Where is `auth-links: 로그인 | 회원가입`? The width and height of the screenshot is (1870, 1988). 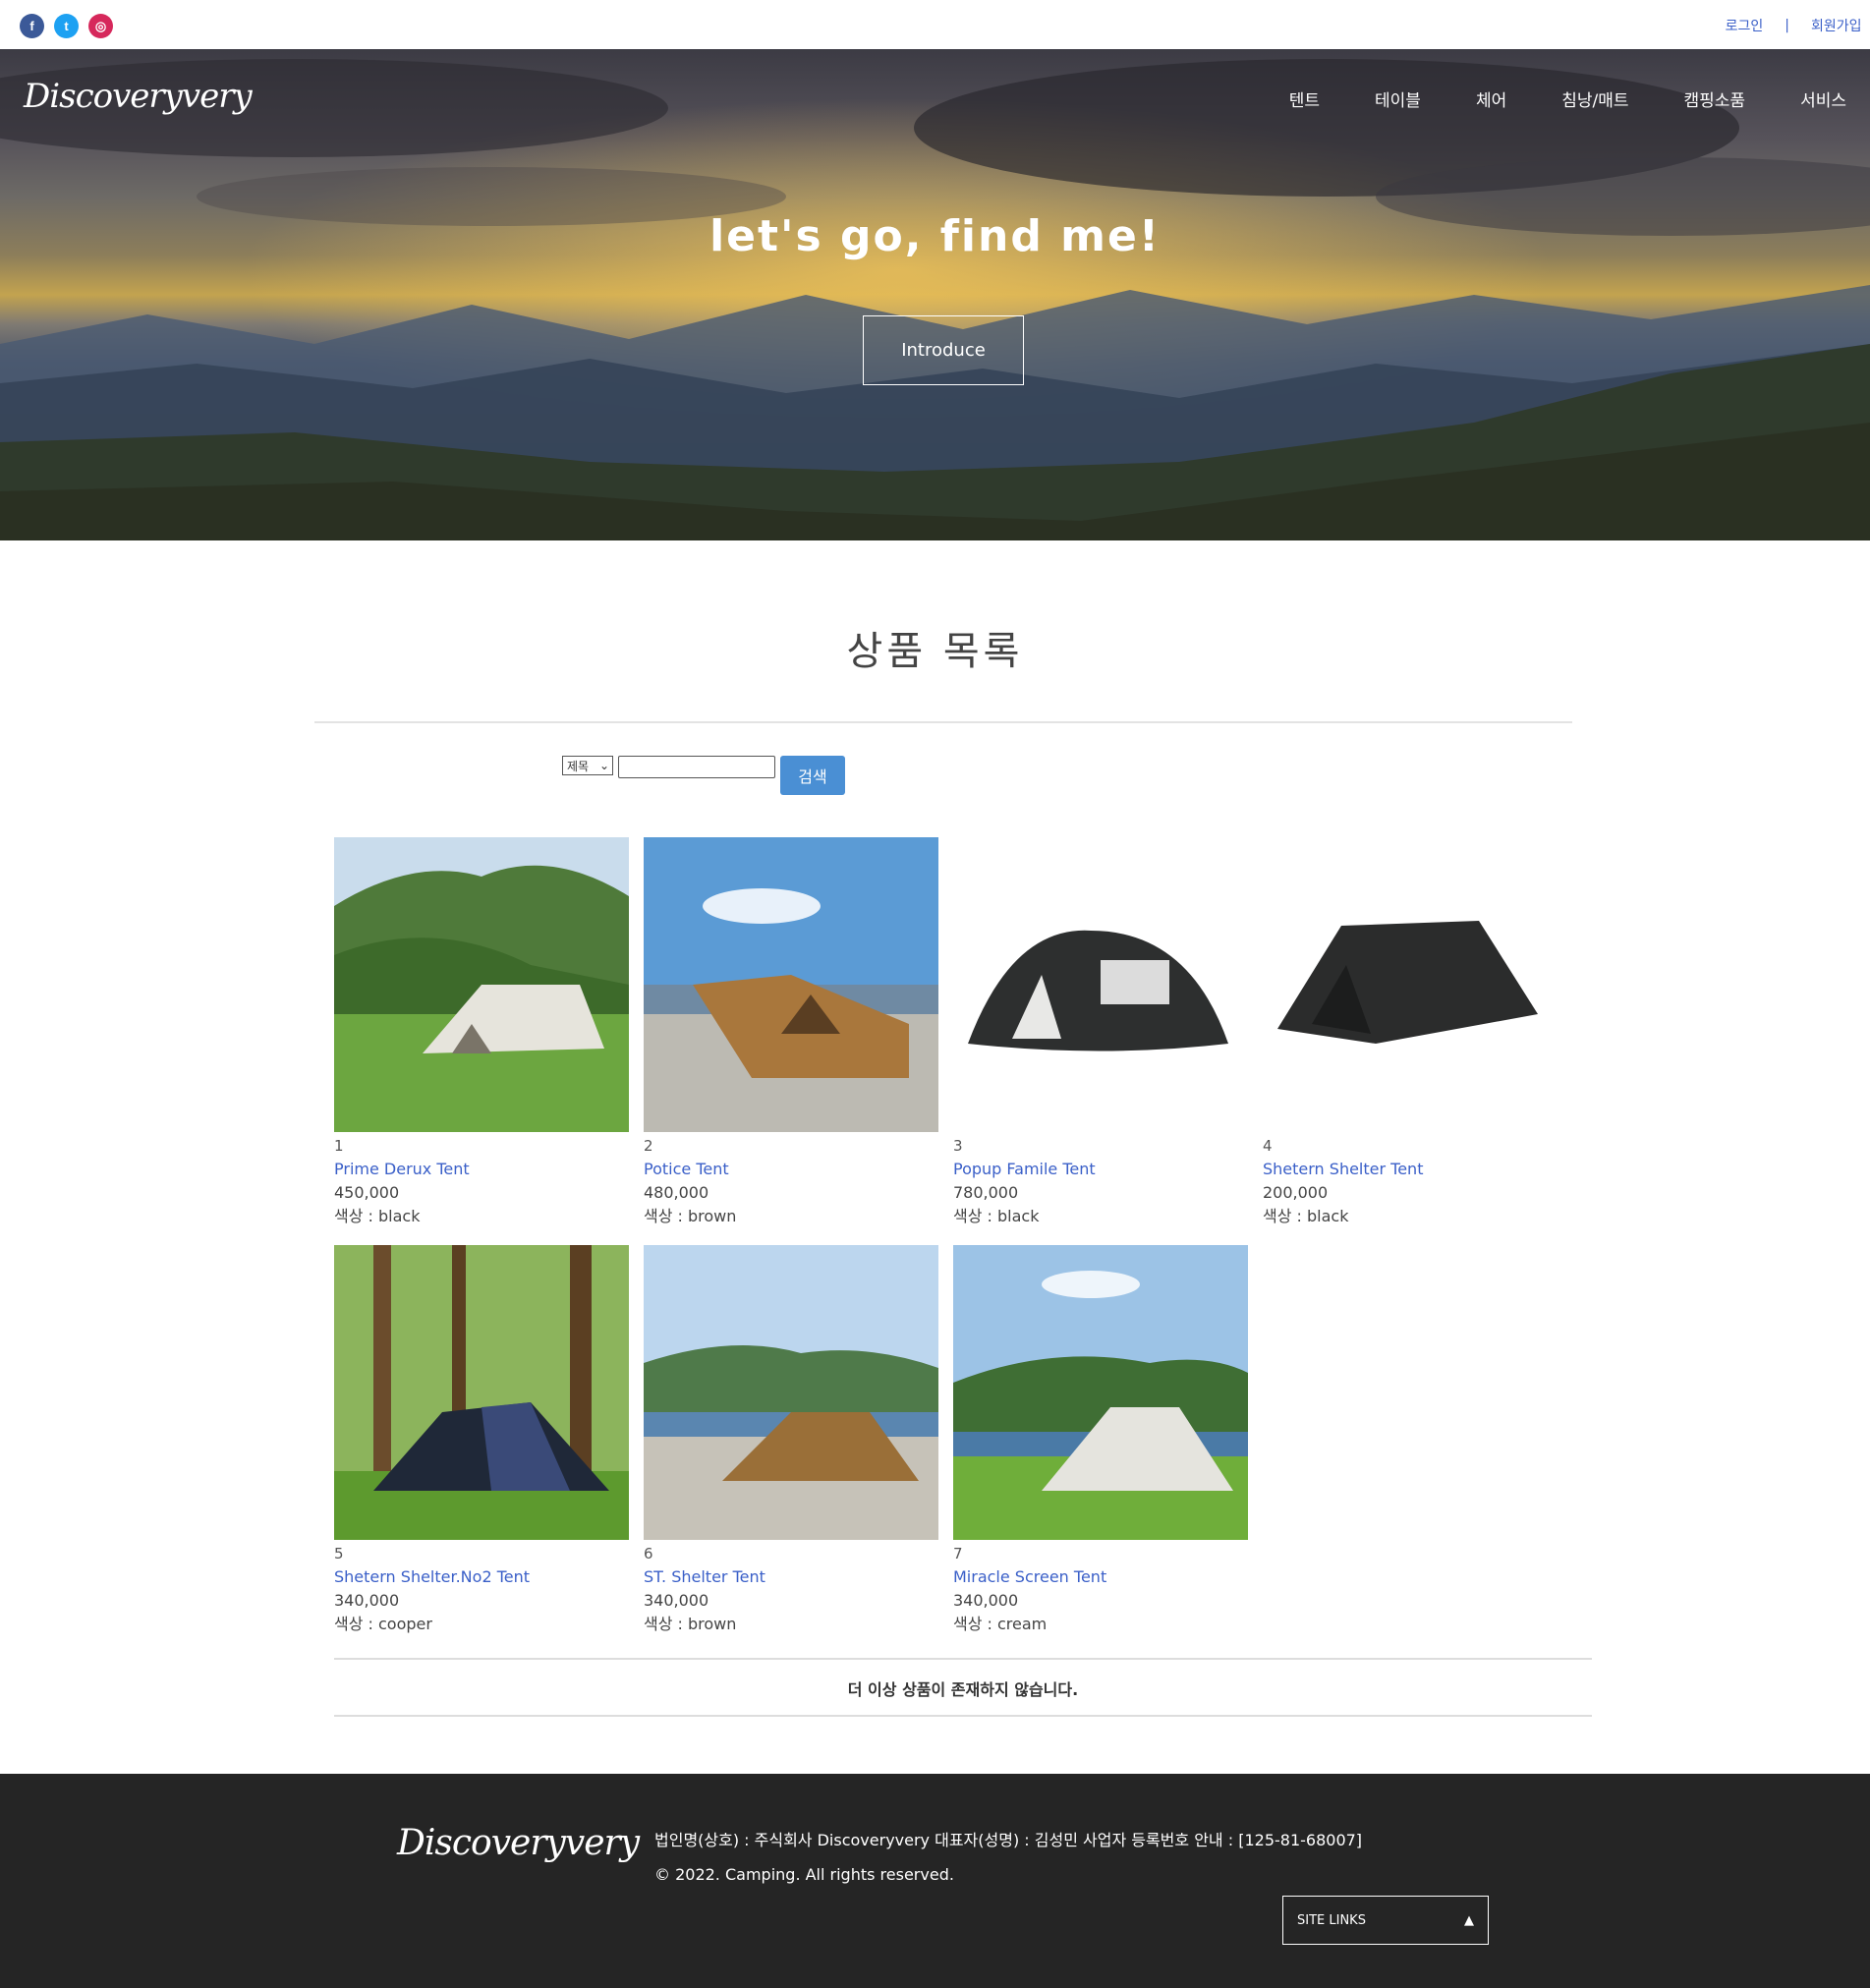
auth-links: 로그인 | 회원가입 is located at coordinates (1798, 25).